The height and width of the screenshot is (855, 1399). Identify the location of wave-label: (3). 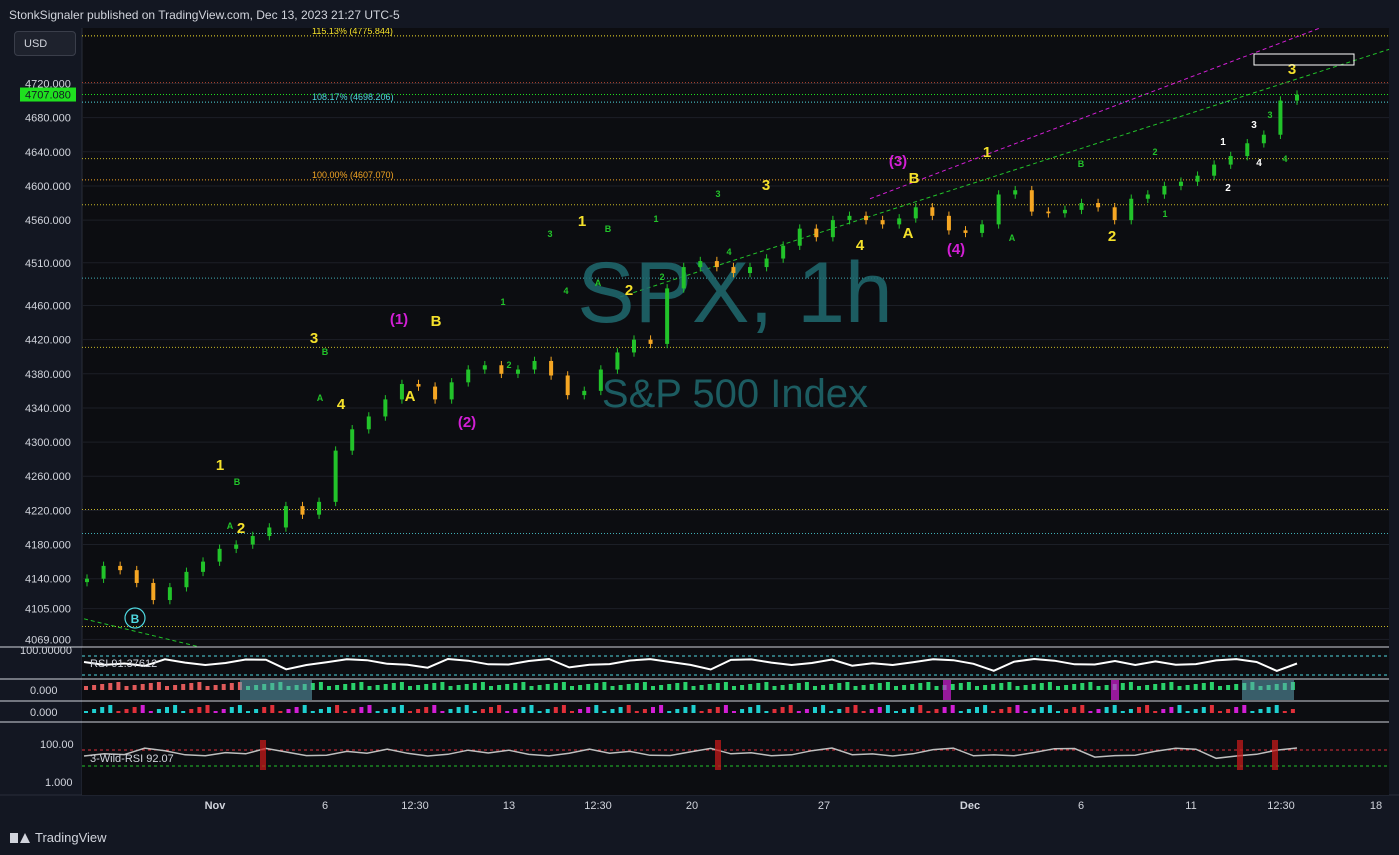
(898, 161).